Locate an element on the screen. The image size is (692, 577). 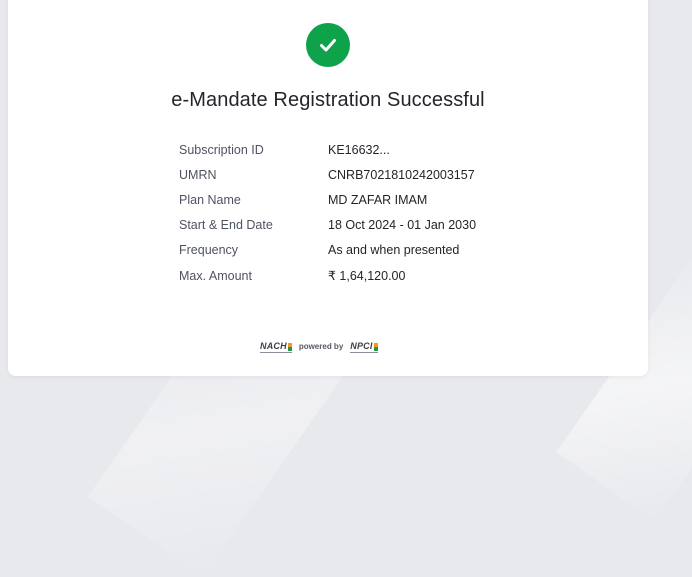
detail-value: 18 Oct 2024 - 01 Jan 2030 is located at coordinates (402, 225).